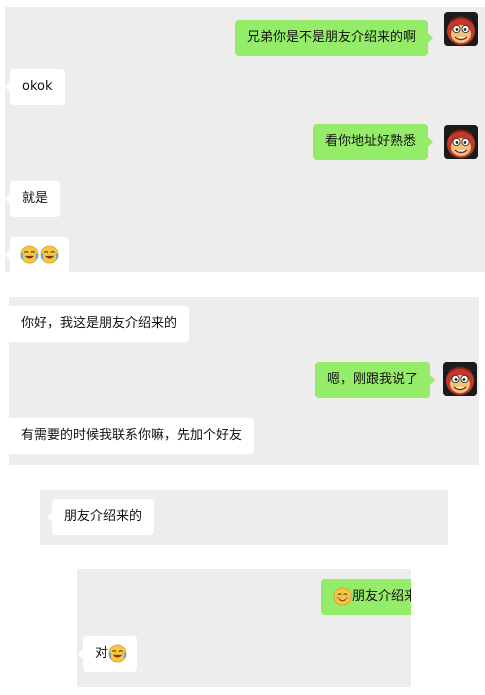 The height and width of the screenshot is (695, 485). Describe the element at coordinates (103, 516) in the screenshot. I see `message-text: 朋友介绍来的` at that location.